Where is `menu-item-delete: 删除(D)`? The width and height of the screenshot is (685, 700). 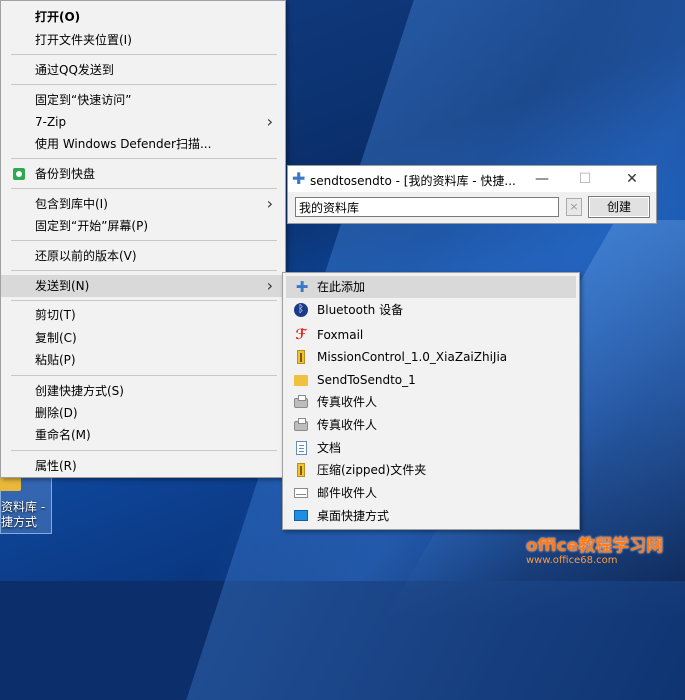
menu-item-delete: 删除(D) is located at coordinates (143, 413).